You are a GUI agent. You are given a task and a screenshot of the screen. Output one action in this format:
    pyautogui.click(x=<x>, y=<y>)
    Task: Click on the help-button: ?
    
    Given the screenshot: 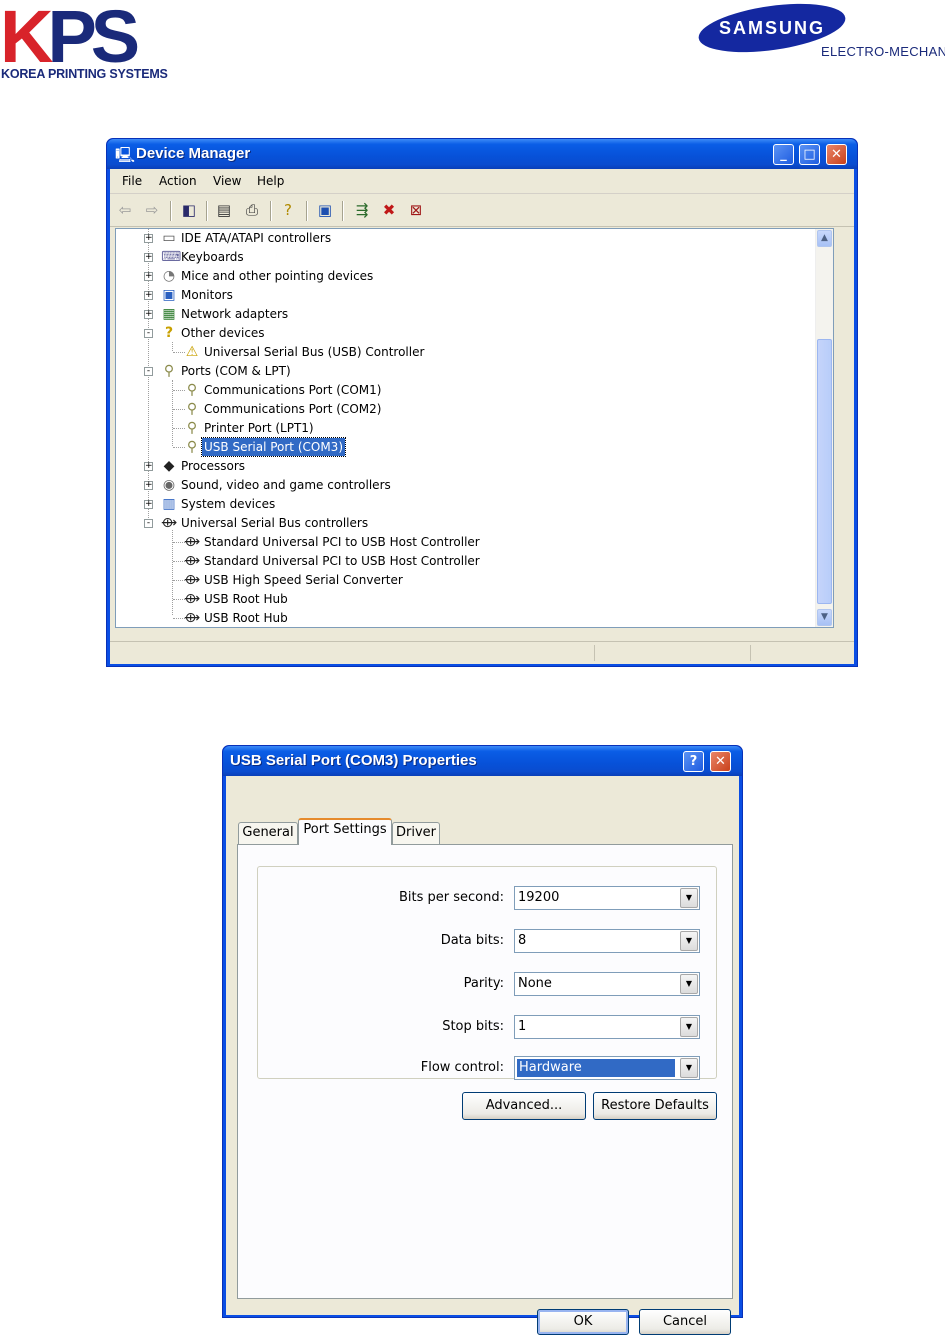 What is the action you would take?
    pyautogui.click(x=693, y=761)
    